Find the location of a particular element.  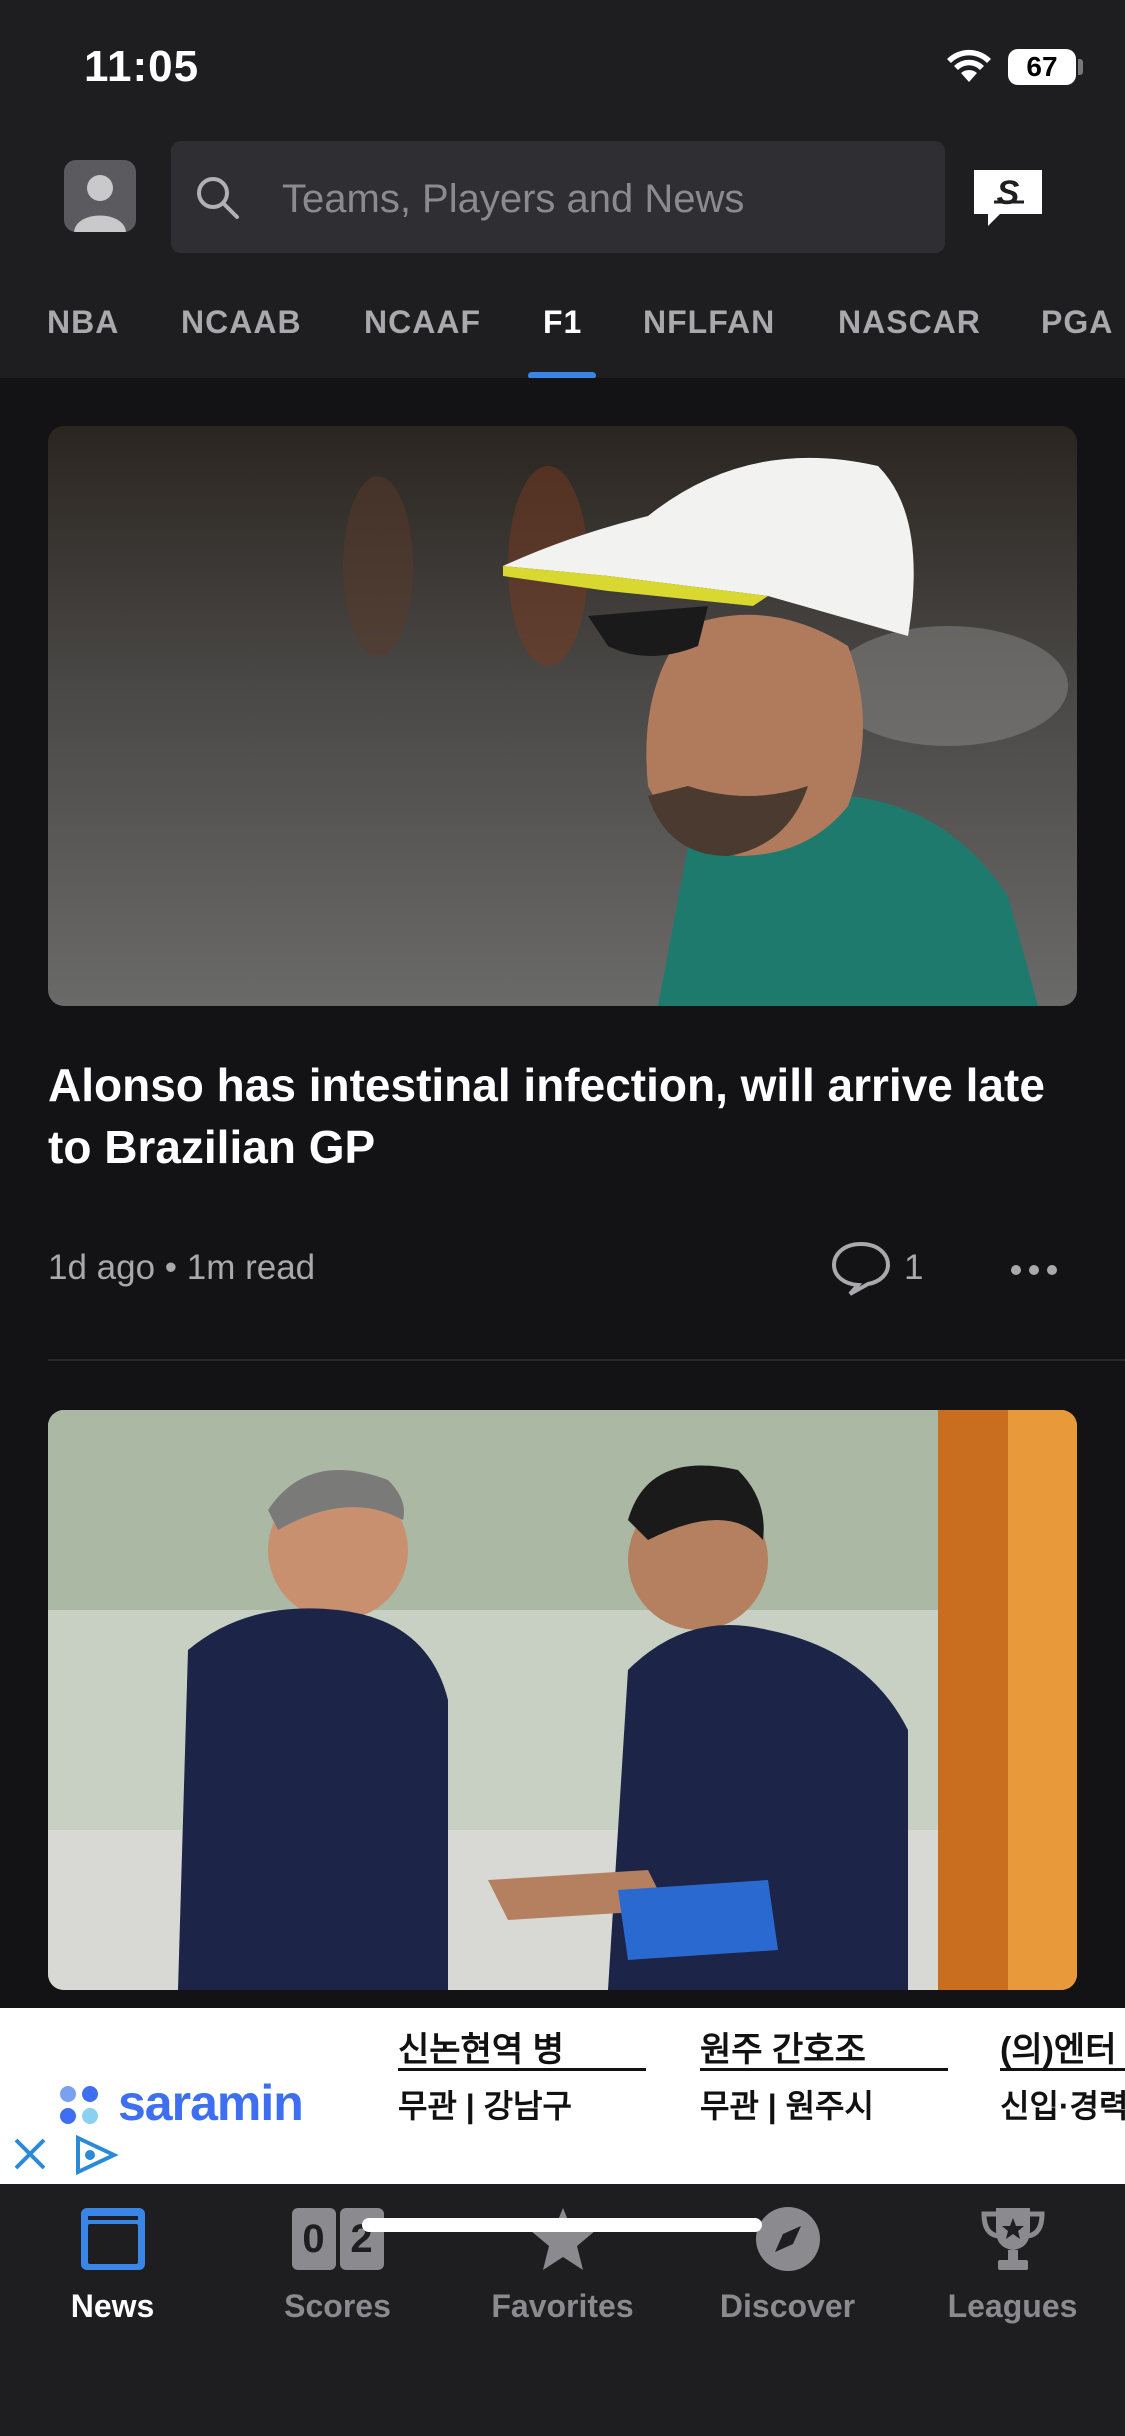

article-divider is located at coordinates (586, 1360).